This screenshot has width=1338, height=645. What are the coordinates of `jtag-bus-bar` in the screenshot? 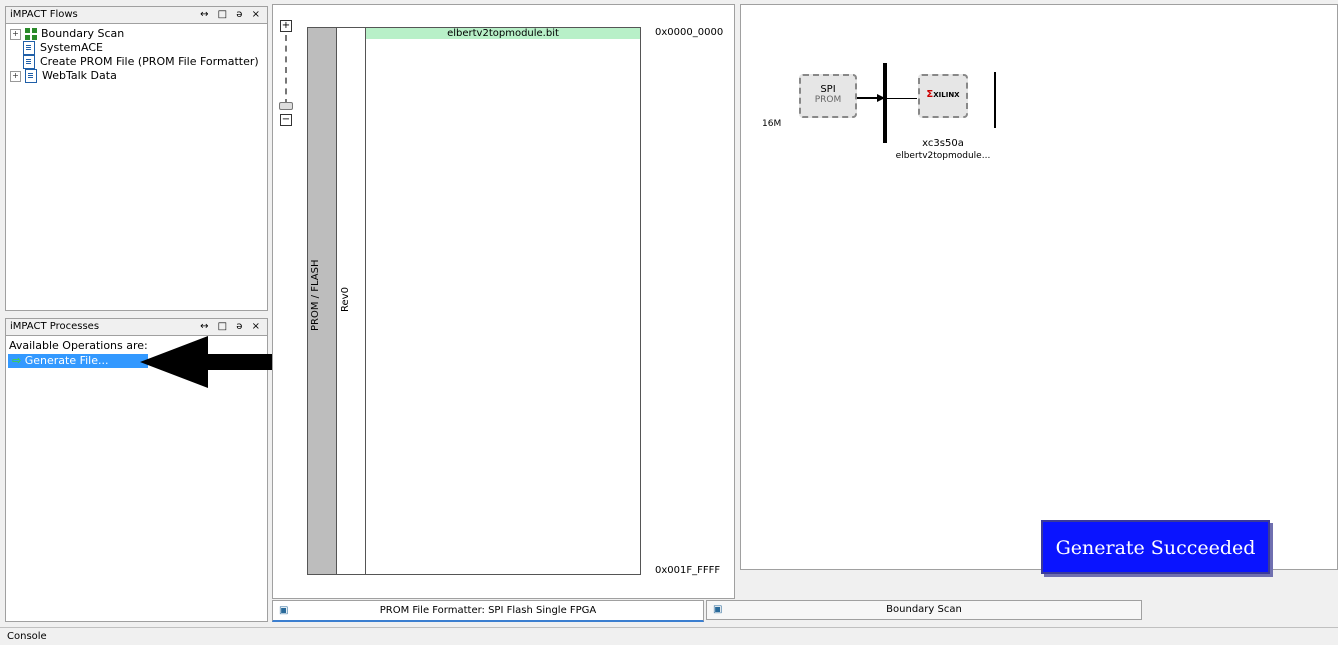 It's located at (885, 103).